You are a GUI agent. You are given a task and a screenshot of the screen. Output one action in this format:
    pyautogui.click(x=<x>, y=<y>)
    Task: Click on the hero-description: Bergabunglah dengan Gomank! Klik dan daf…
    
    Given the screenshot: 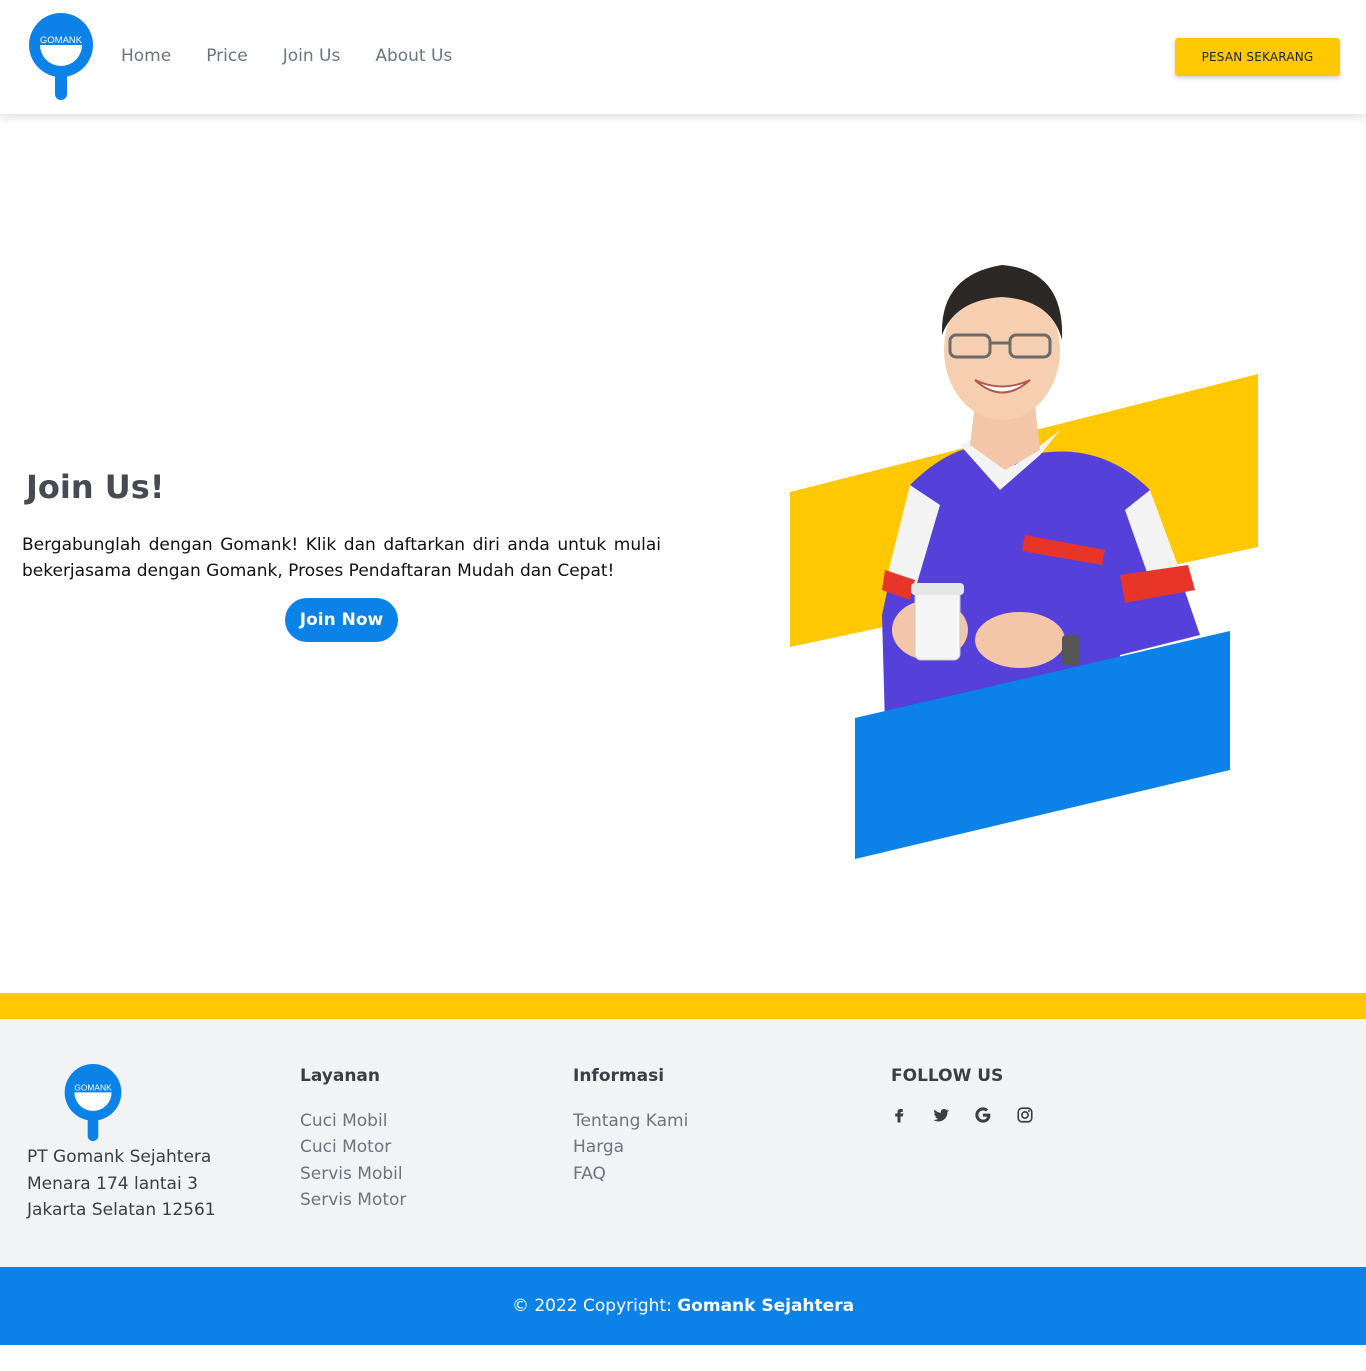 What is the action you would take?
    pyautogui.click(x=341, y=558)
    